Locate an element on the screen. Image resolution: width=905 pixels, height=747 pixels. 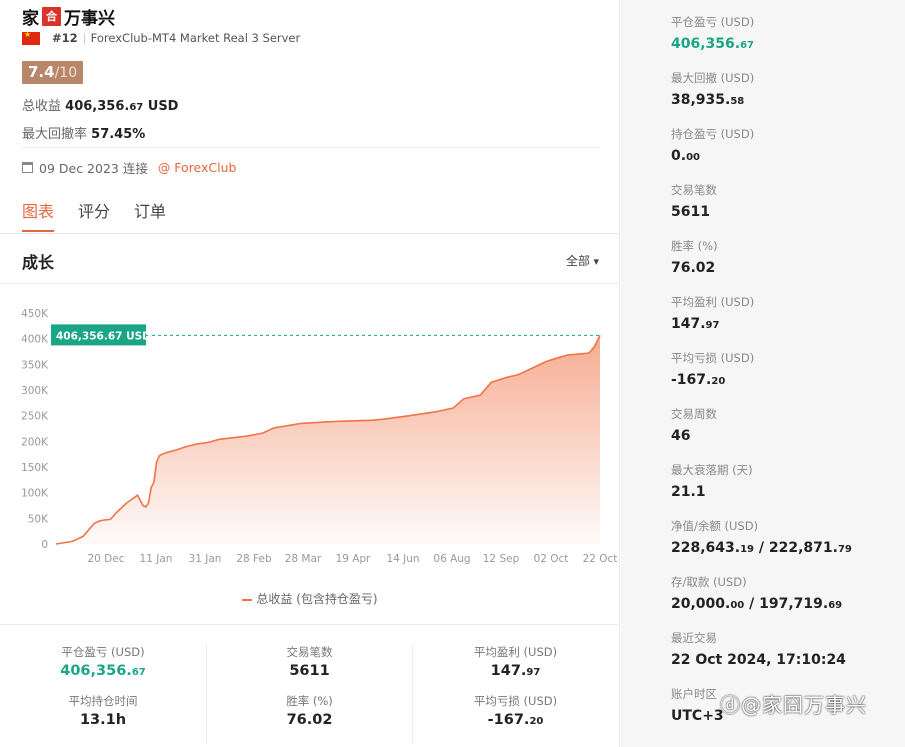
y-tick-label: 0 is located at coordinates (44, 545).